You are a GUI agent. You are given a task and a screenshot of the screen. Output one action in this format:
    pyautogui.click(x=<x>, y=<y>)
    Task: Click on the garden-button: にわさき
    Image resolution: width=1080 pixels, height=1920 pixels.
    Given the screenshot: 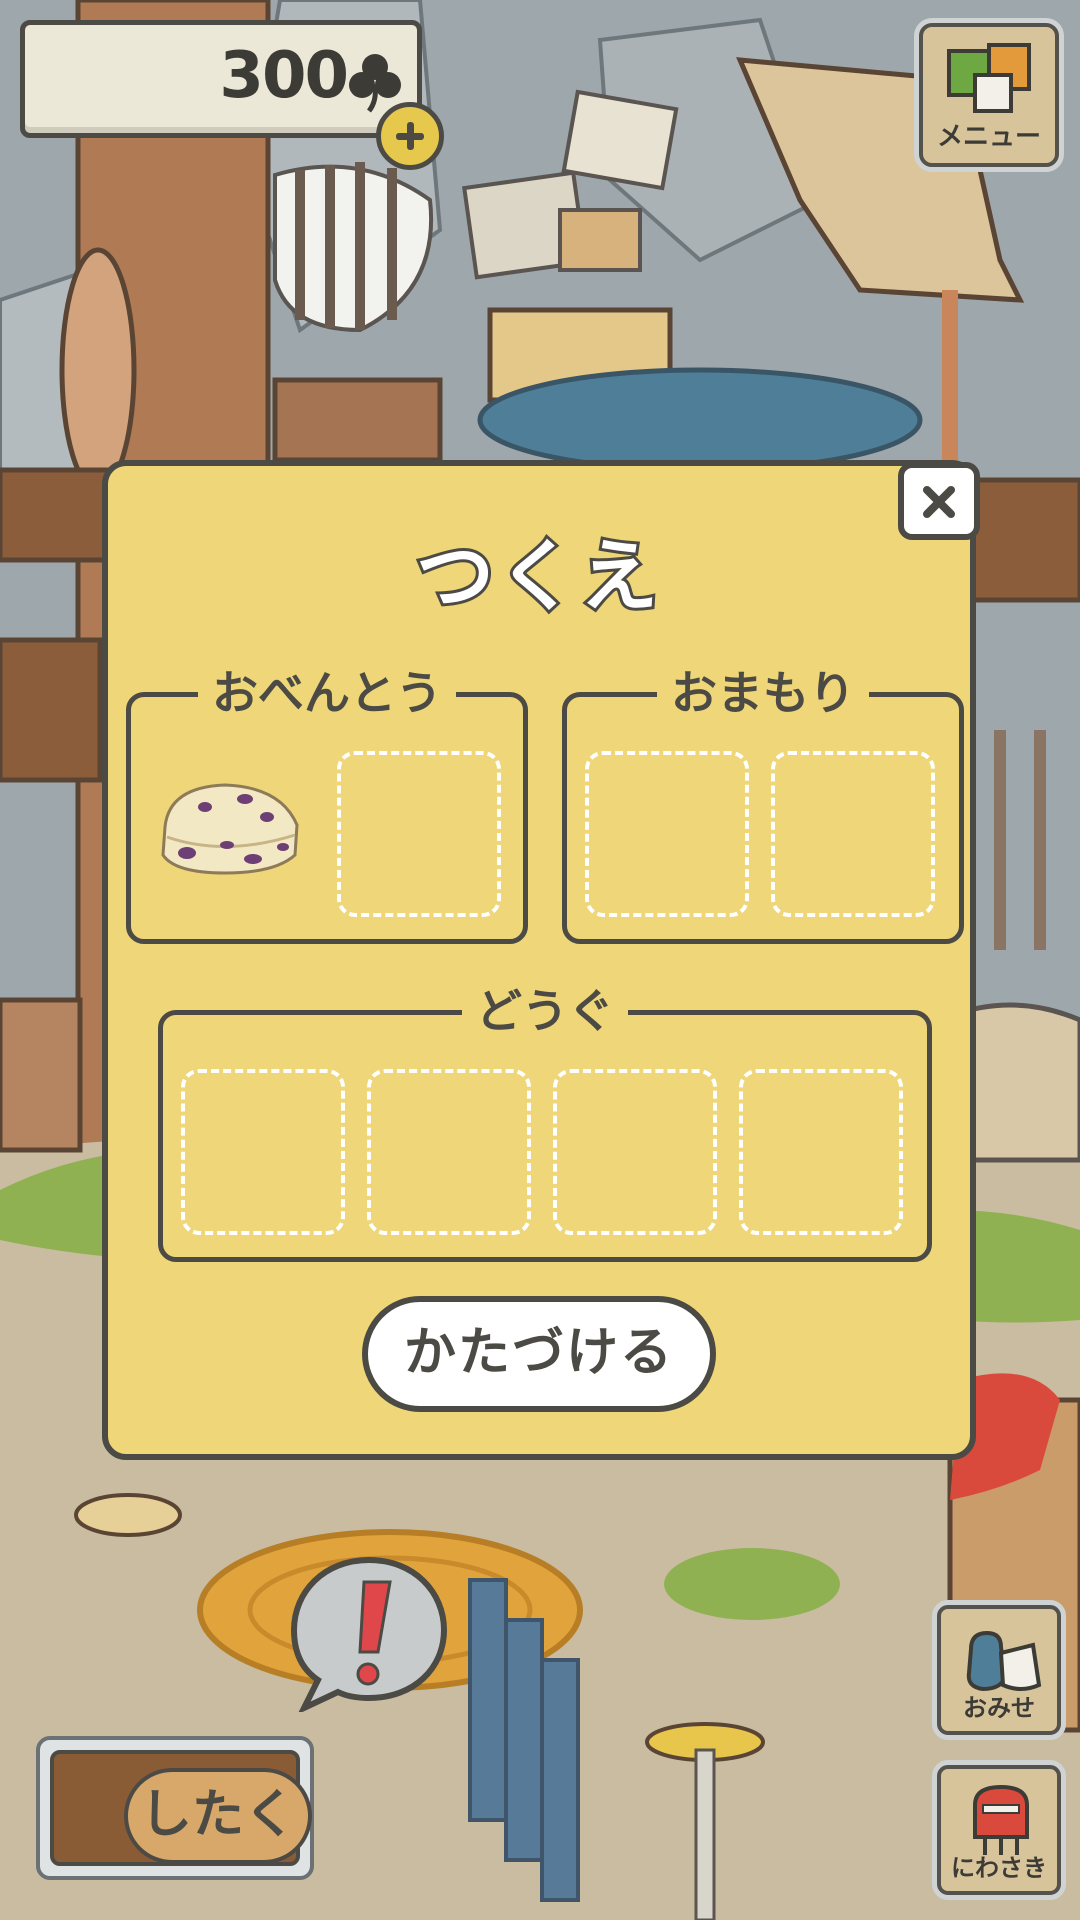 What is the action you would take?
    pyautogui.click(x=999, y=1830)
    